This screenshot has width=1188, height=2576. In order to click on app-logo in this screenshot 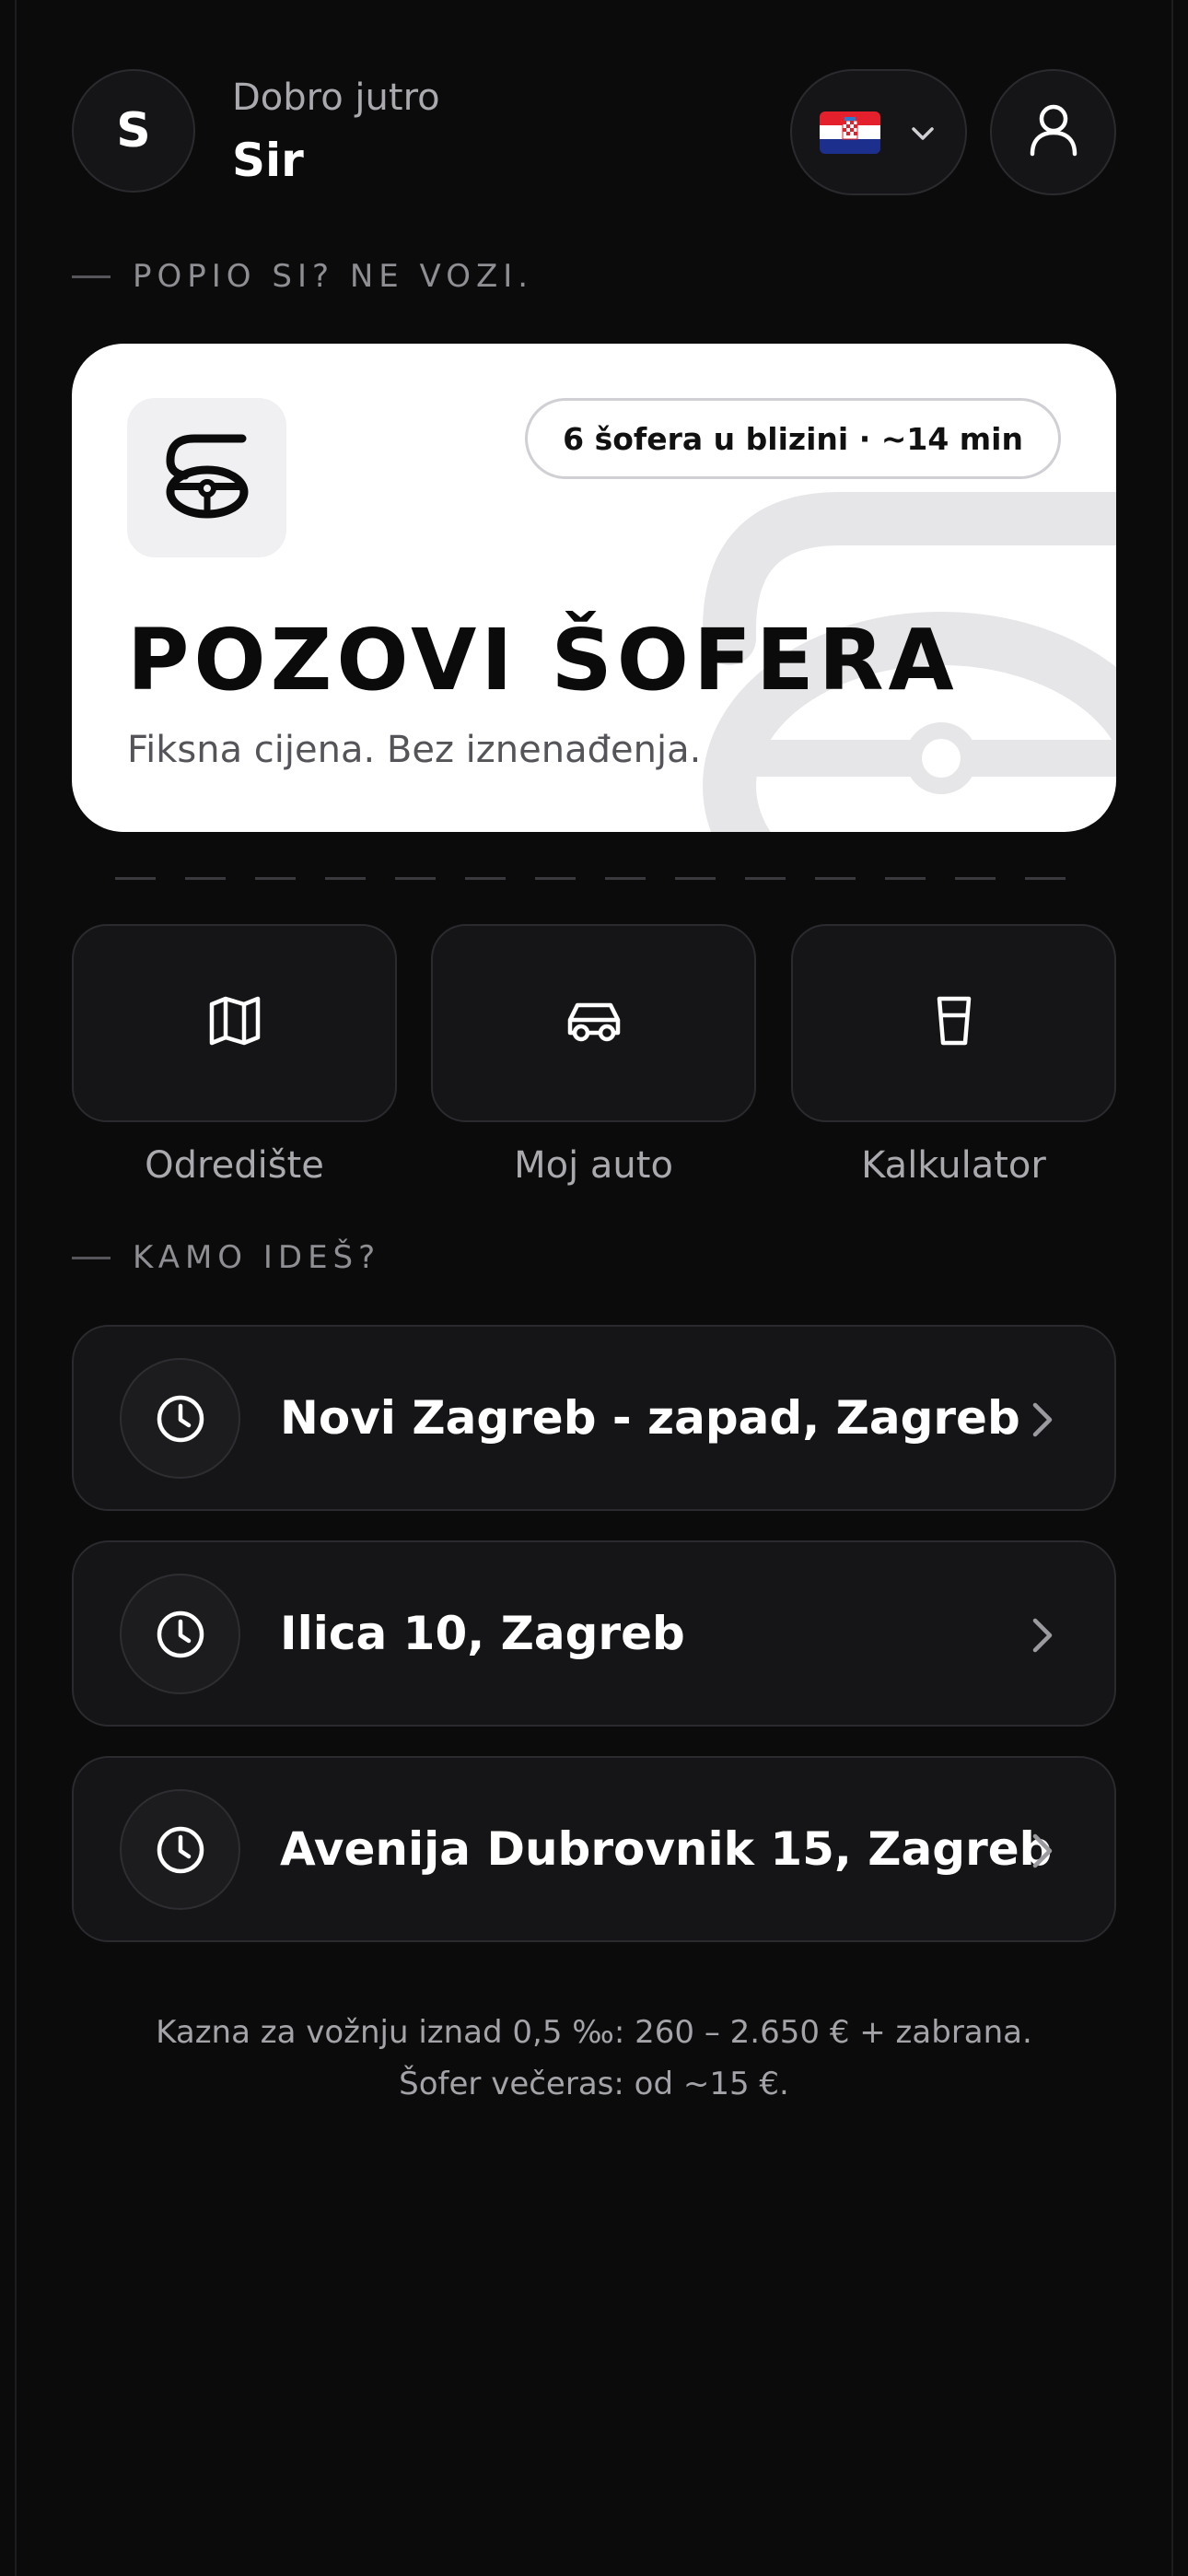, I will do `click(206, 477)`.